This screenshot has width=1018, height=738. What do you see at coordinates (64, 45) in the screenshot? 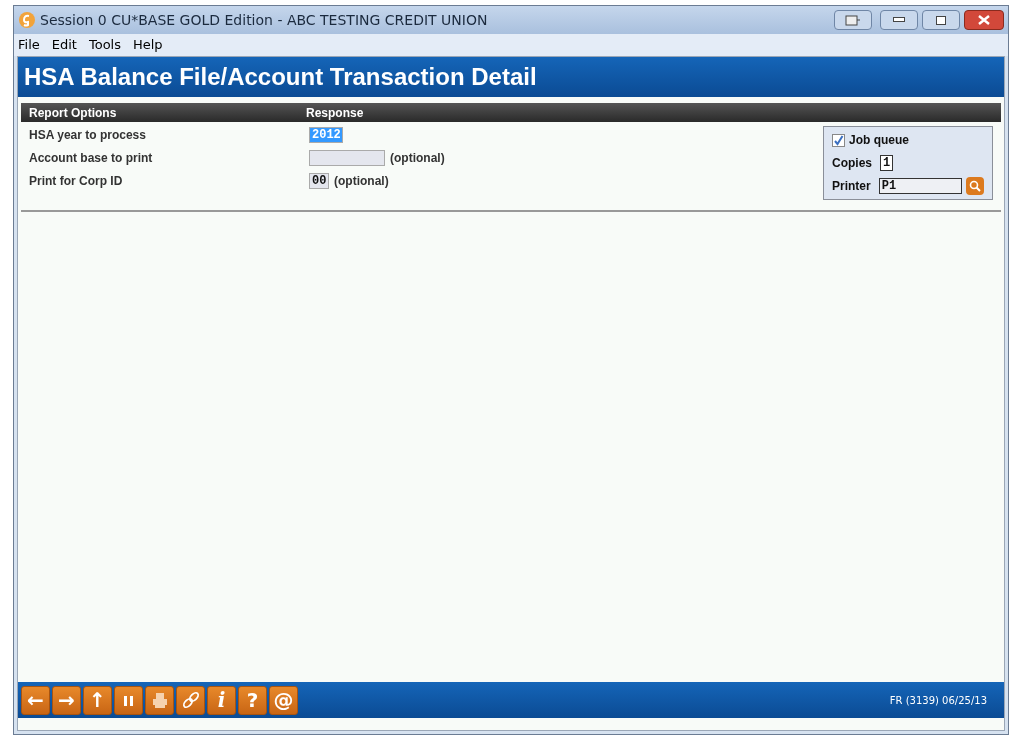
I see `menu-item: Edit` at bounding box center [64, 45].